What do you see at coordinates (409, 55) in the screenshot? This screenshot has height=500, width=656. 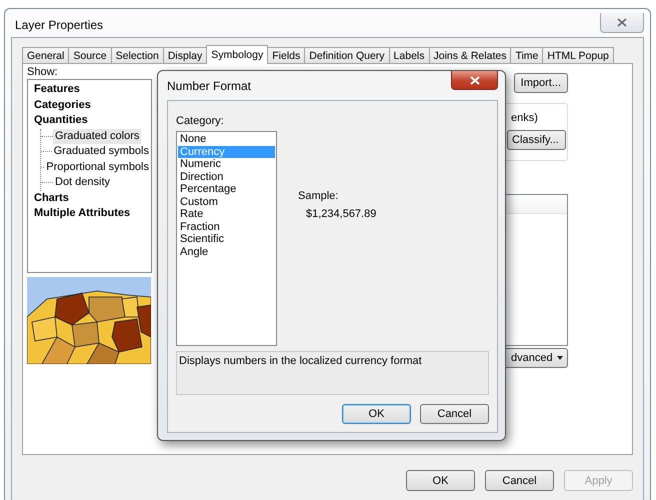 I see `tab: Labels` at bounding box center [409, 55].